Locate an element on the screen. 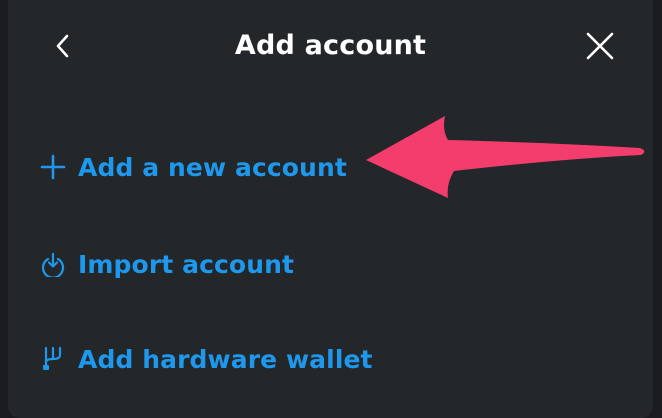  add-hardware-wallet-button: Add hardware wallet is located at coordinates (205, 359).